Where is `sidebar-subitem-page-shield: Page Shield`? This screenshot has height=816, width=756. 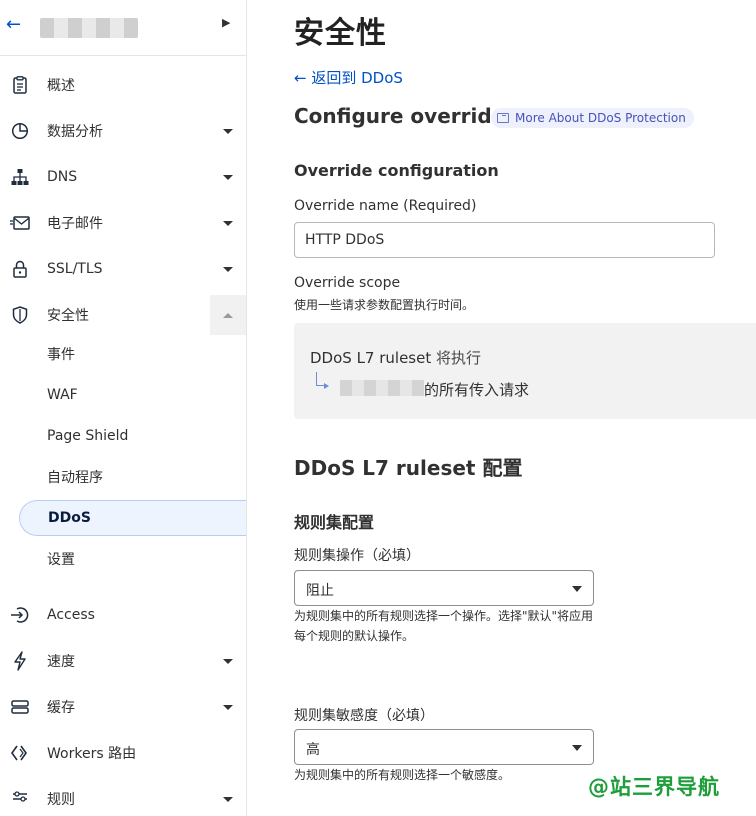
sidebar-subitem-page-shield: Page Shield is located at coordinates (123, 436).